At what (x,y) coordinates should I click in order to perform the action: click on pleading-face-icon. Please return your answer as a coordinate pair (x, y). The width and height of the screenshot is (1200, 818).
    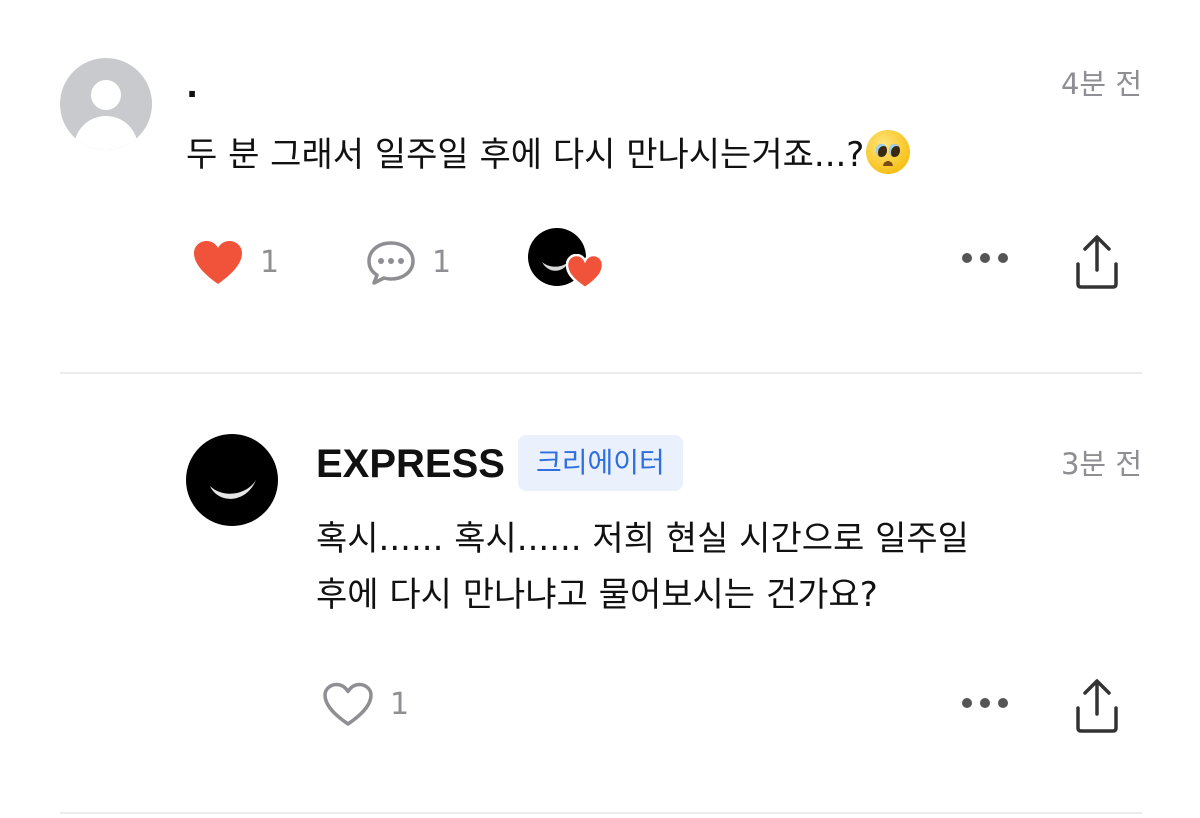
    Looking at the image, I should click on (888, 152).